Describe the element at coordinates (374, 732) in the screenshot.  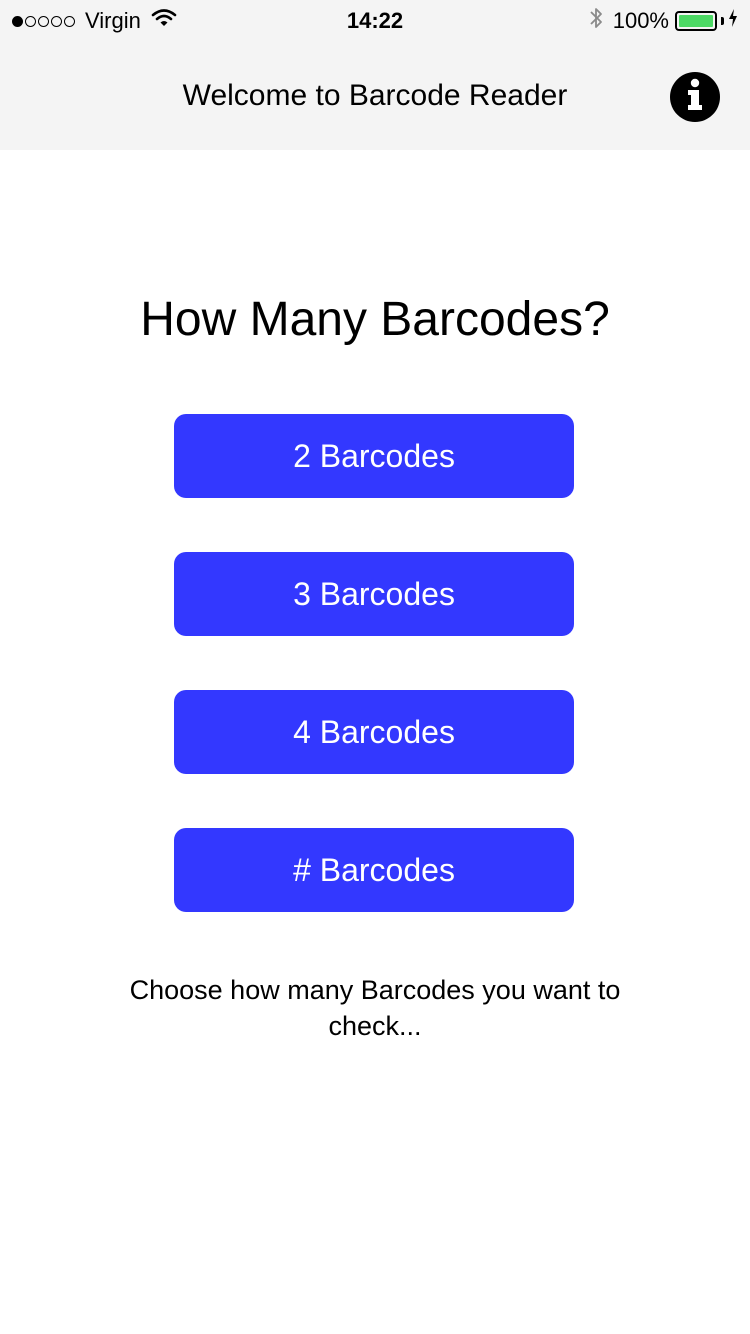
I see `four-barcodes-button: 4 Barcodes` at that location.